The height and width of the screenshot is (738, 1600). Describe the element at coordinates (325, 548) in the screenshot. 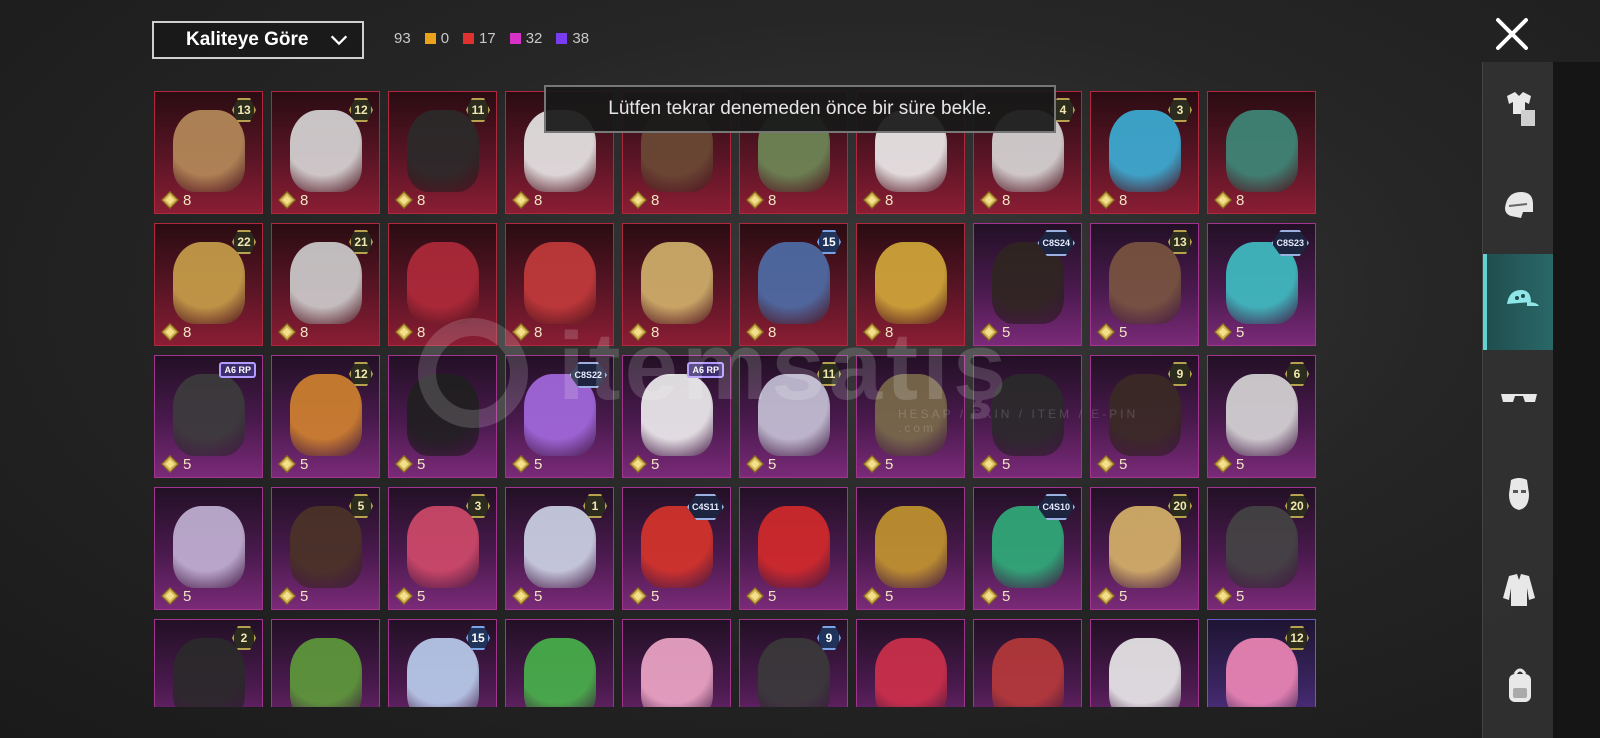

I see `item-tile: 55` at that location.